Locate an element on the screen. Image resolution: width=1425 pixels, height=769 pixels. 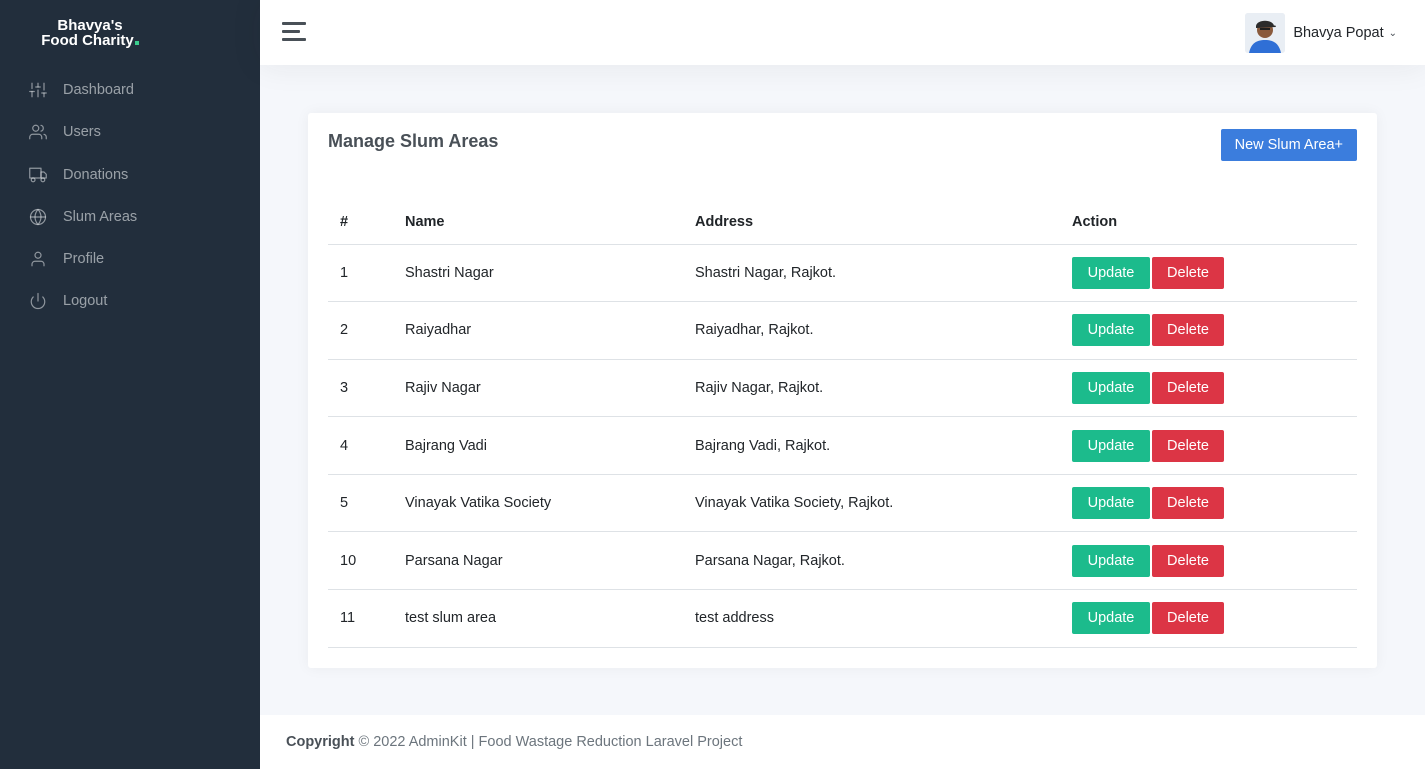
cell-id: 1 is located at coordinates (360, 273).